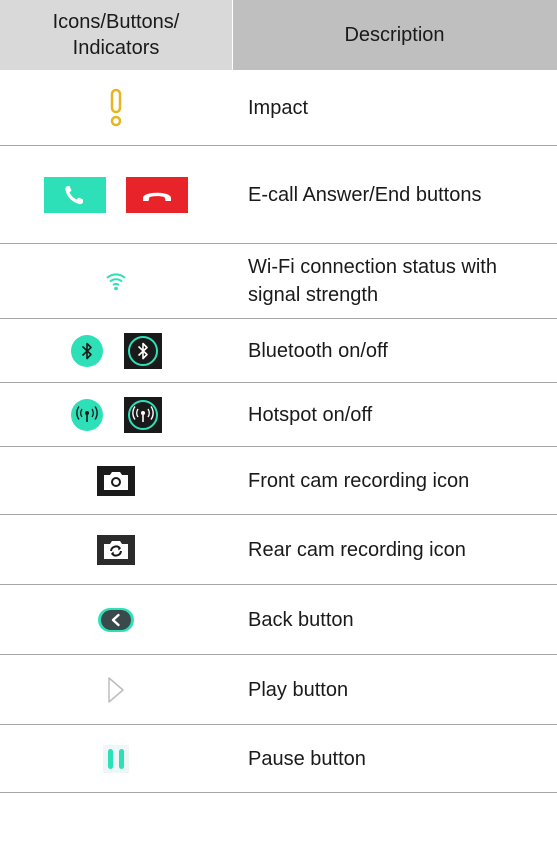 Image resolution: width=557 pixels, height=849 pixels. What do you see at coordinates (310, 414) in the screenshot?
I see `description-cell: Hotspot on/off` at bounding box center [310, 414].